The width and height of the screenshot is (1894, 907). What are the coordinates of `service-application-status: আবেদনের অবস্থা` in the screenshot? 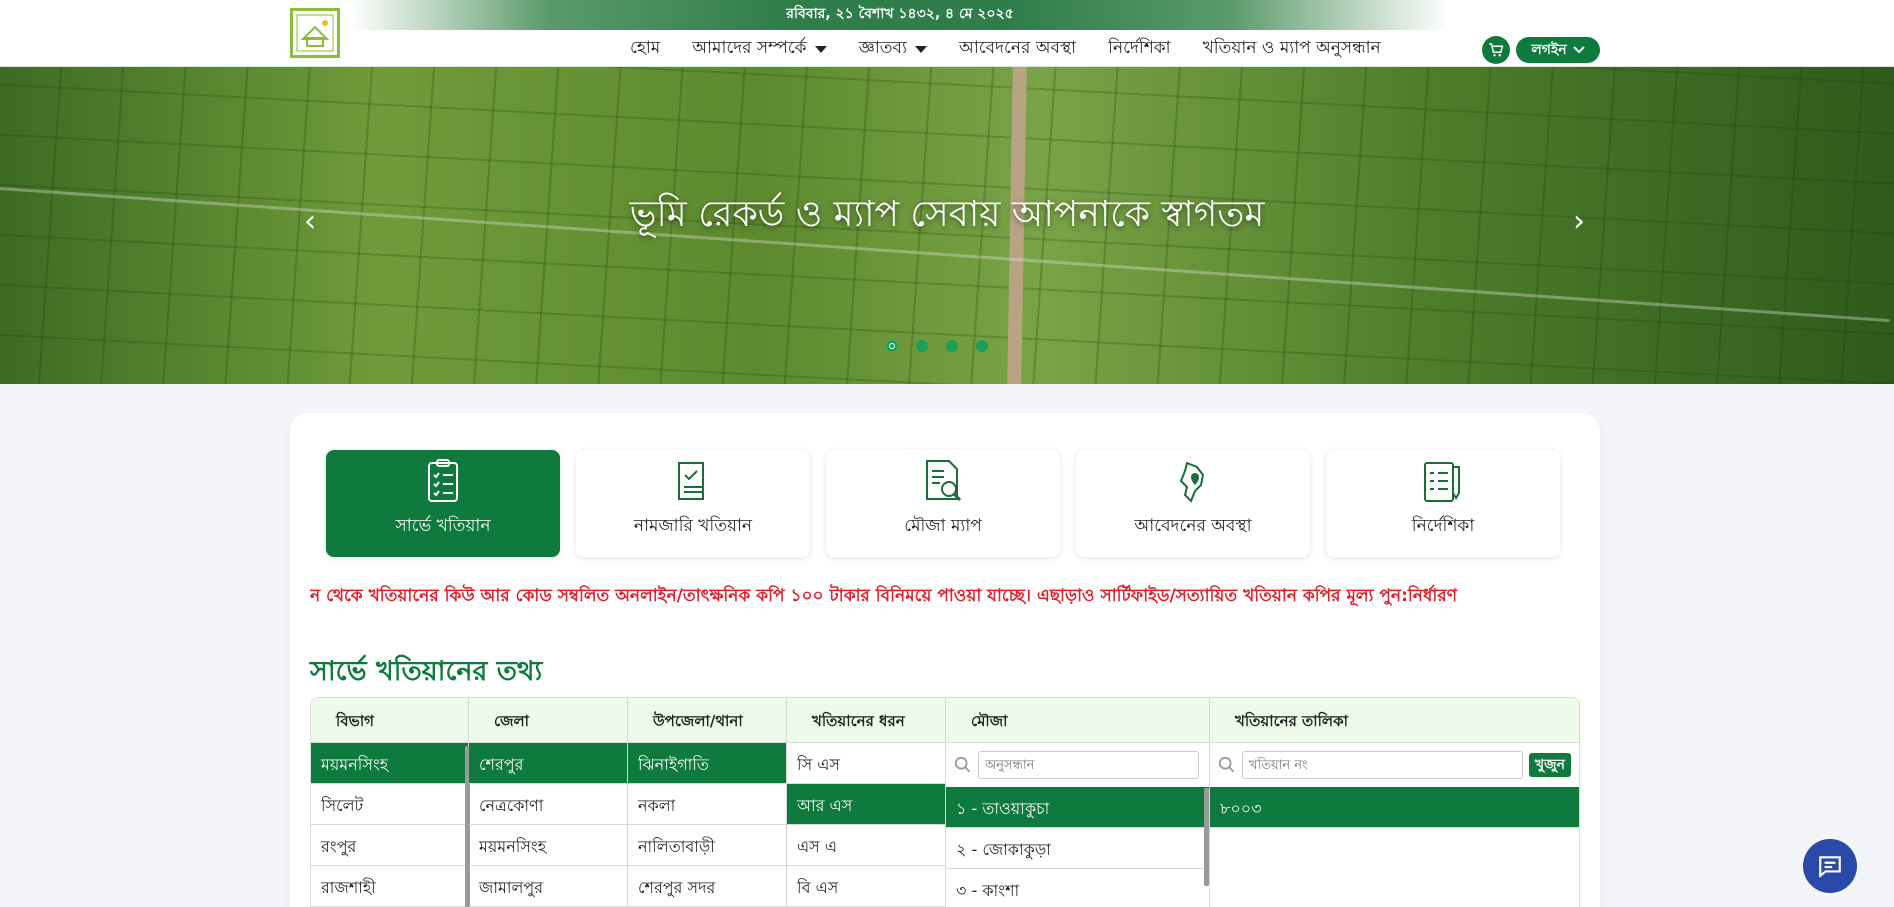 It's located at (1193, 503).